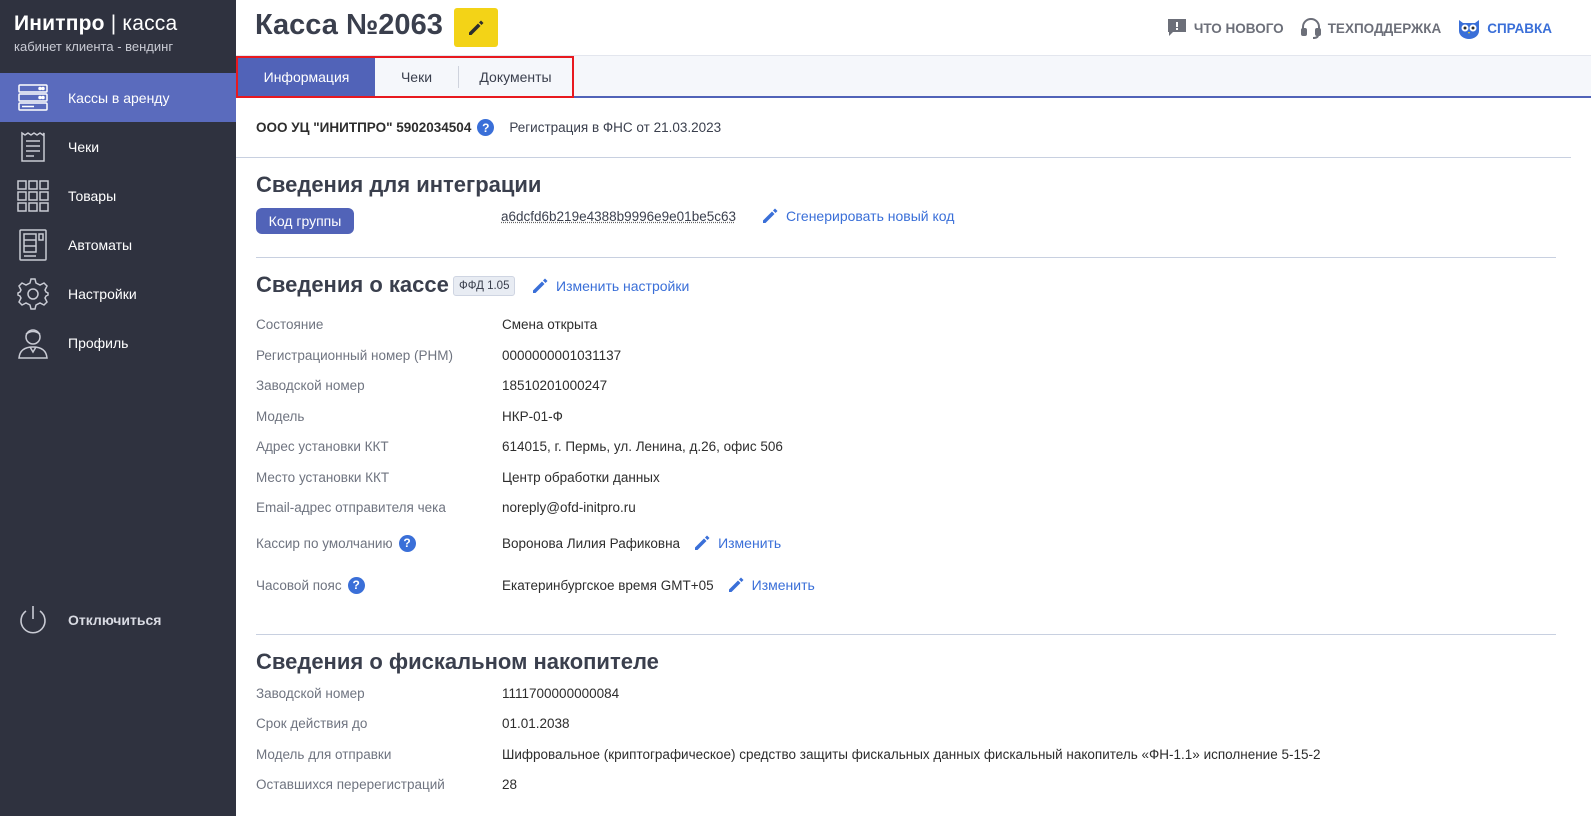 The image size is (1591, 816). Describe the element at coordinates (510, 784) in the screenshot. I see `row-value: 28` at that location.